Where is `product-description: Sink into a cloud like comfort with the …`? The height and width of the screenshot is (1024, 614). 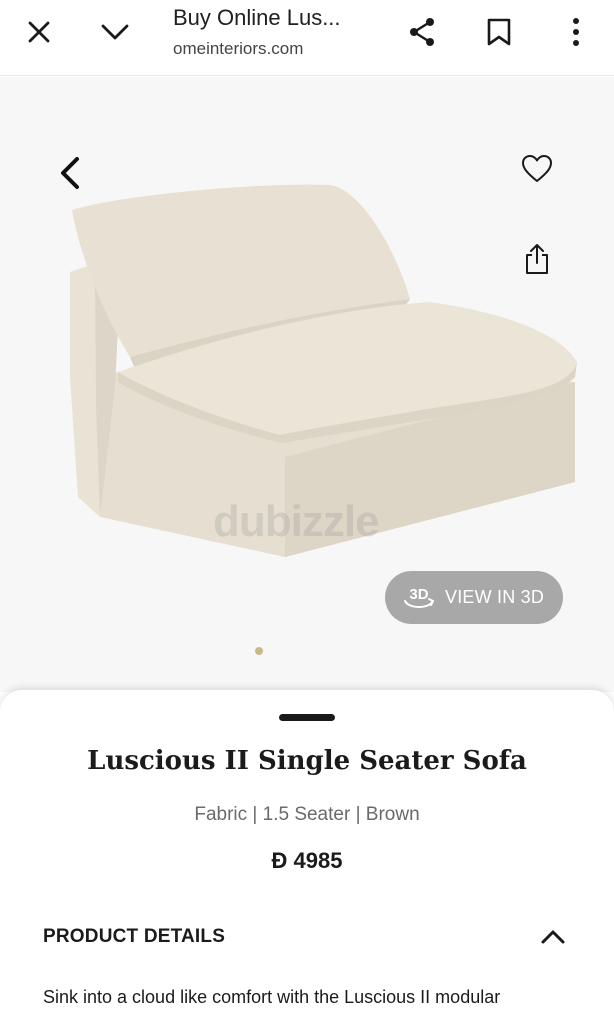 product-description: Sink into a cloud like comfort with the … is located at coordinates (272, 997).